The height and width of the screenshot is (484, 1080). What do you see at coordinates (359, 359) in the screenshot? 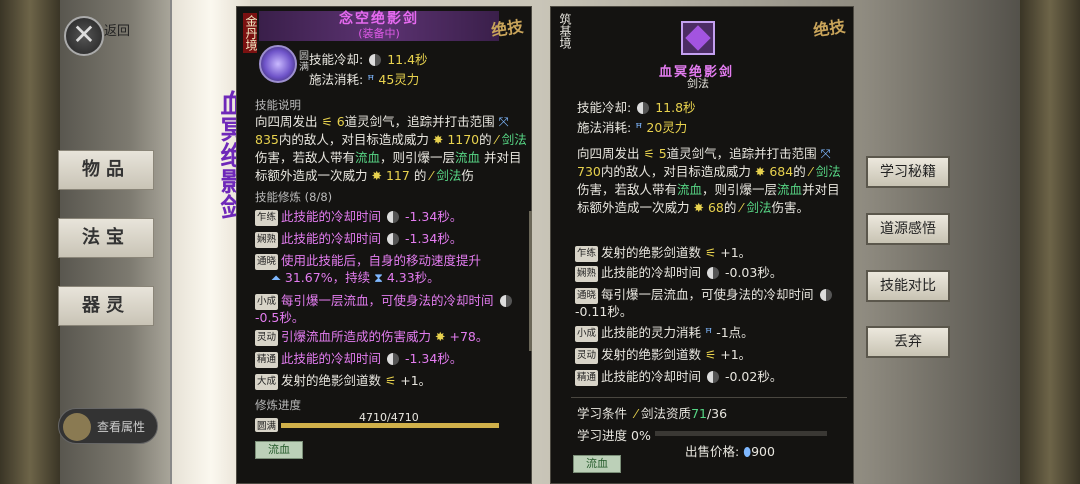
I see `practice-mod: 精通 此技能的冷却时间 -1.34秒。` at bounding box center [359, 359].